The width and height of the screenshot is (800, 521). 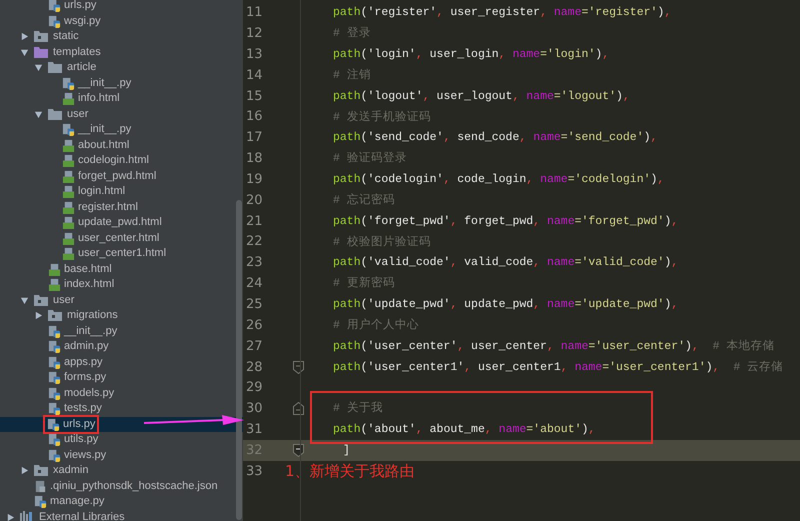 What do you see at coordinates (121, 222) in the screenshot?
I see `tree-row: update_pwd.html` at bounding box center [121, 222].